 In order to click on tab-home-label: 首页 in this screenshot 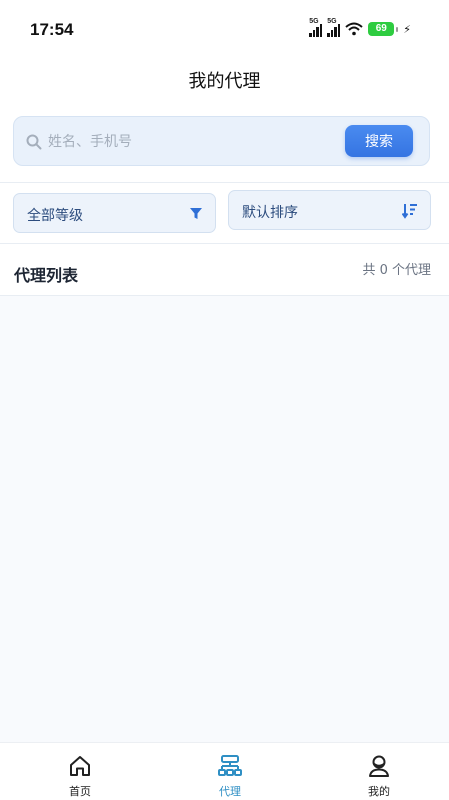, I will do `click(80, 791)`.